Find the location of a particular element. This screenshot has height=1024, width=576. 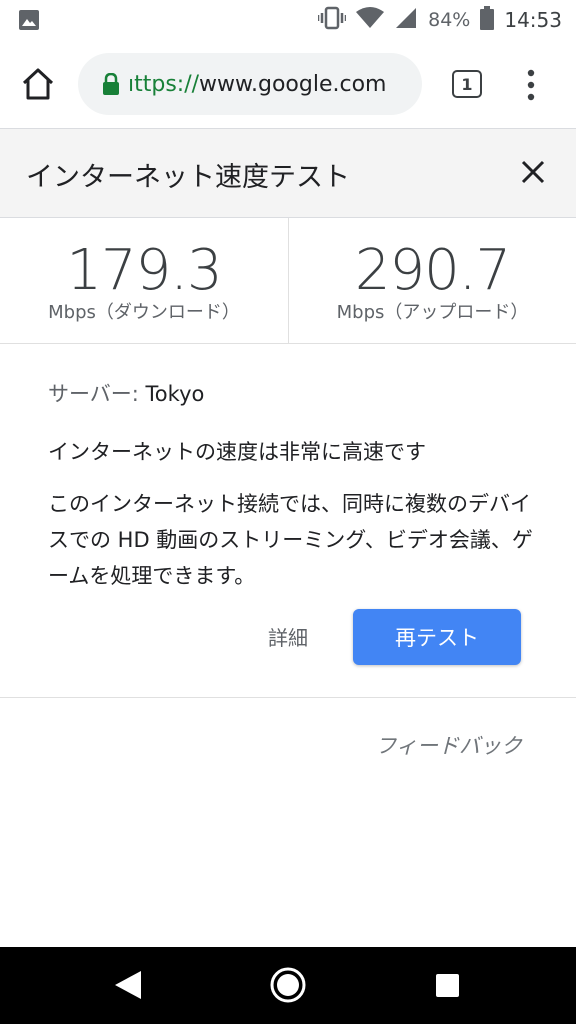

divider is located at coordinates (288, 697).